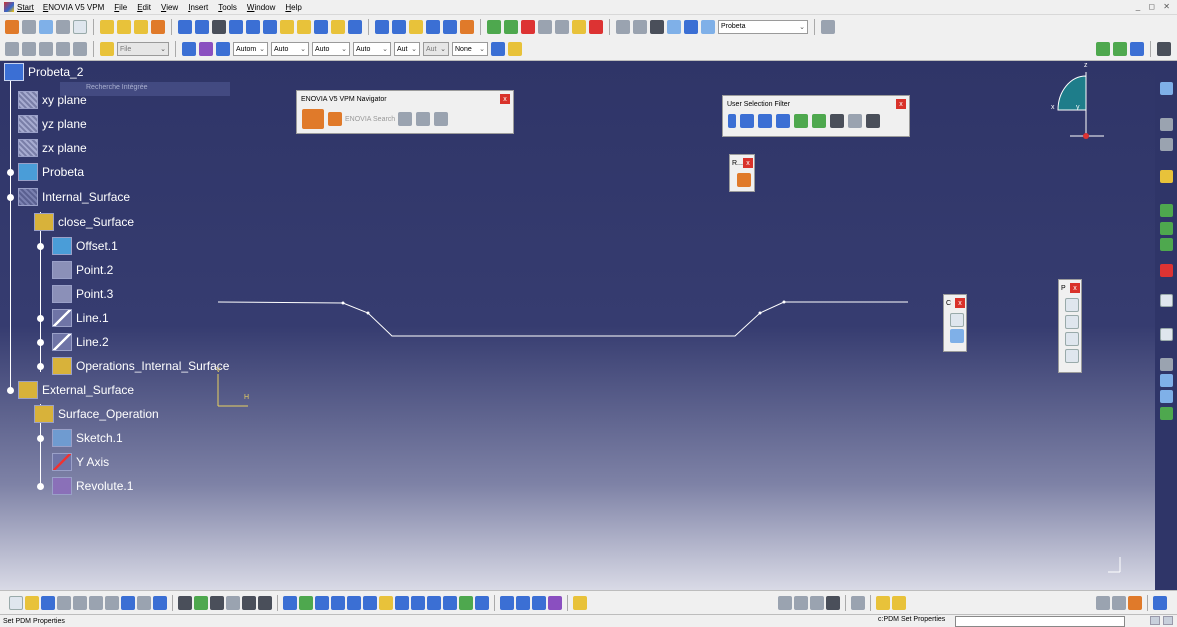 This screenshot has height=627, width=1177. I want to click on blend-icon, so click(253, 26).